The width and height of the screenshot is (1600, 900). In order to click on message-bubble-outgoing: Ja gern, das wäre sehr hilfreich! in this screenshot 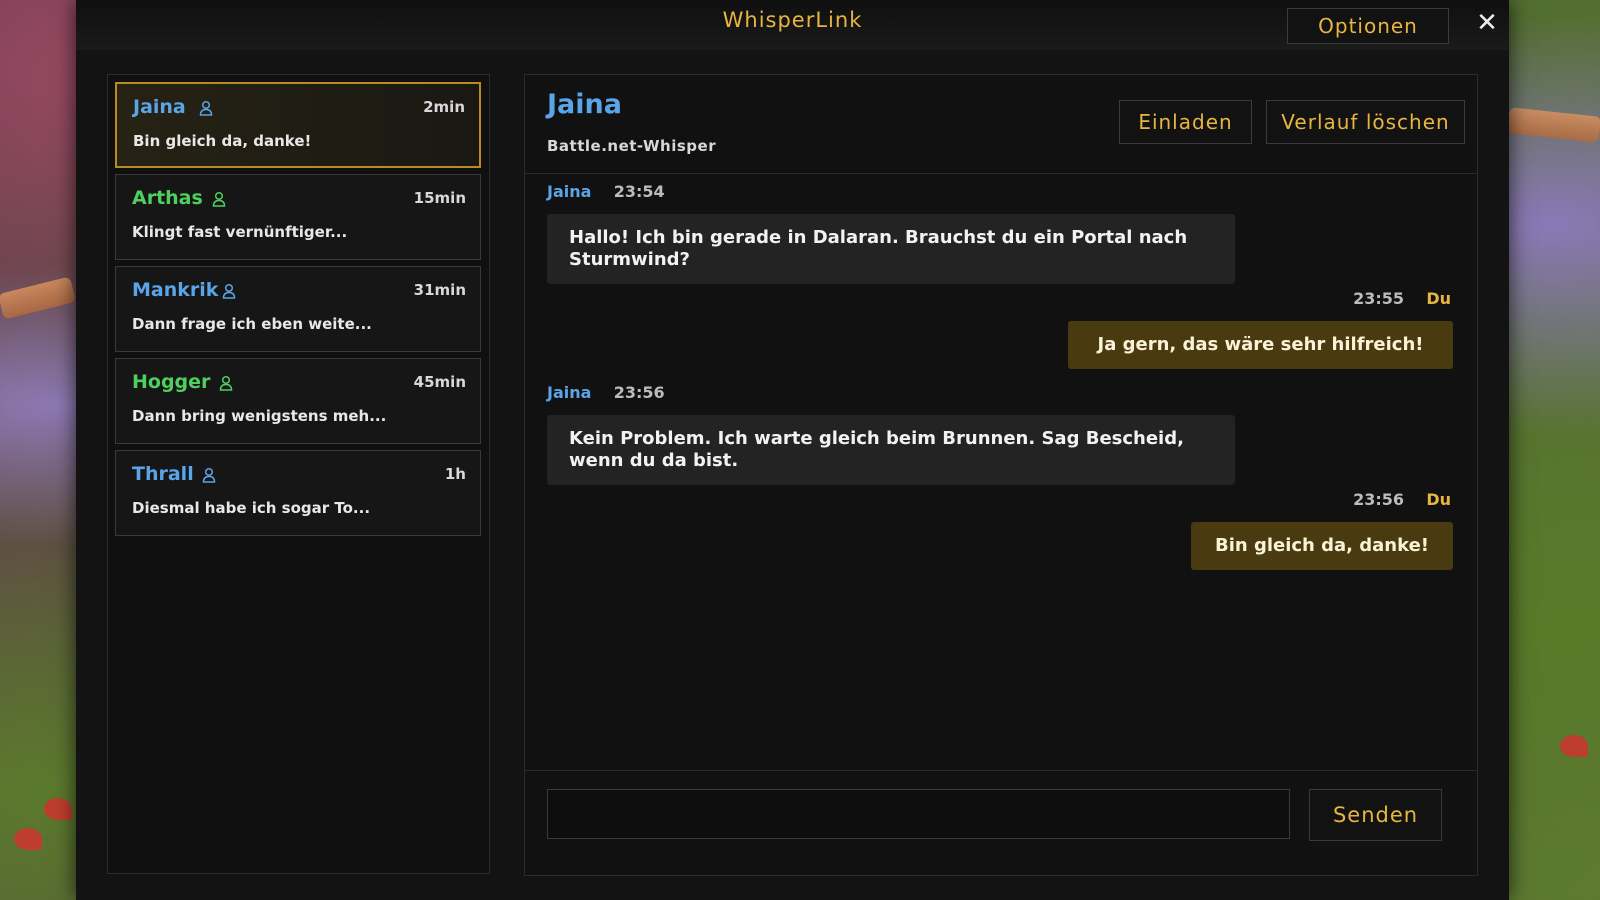, I will do `click(1260, 345)`.